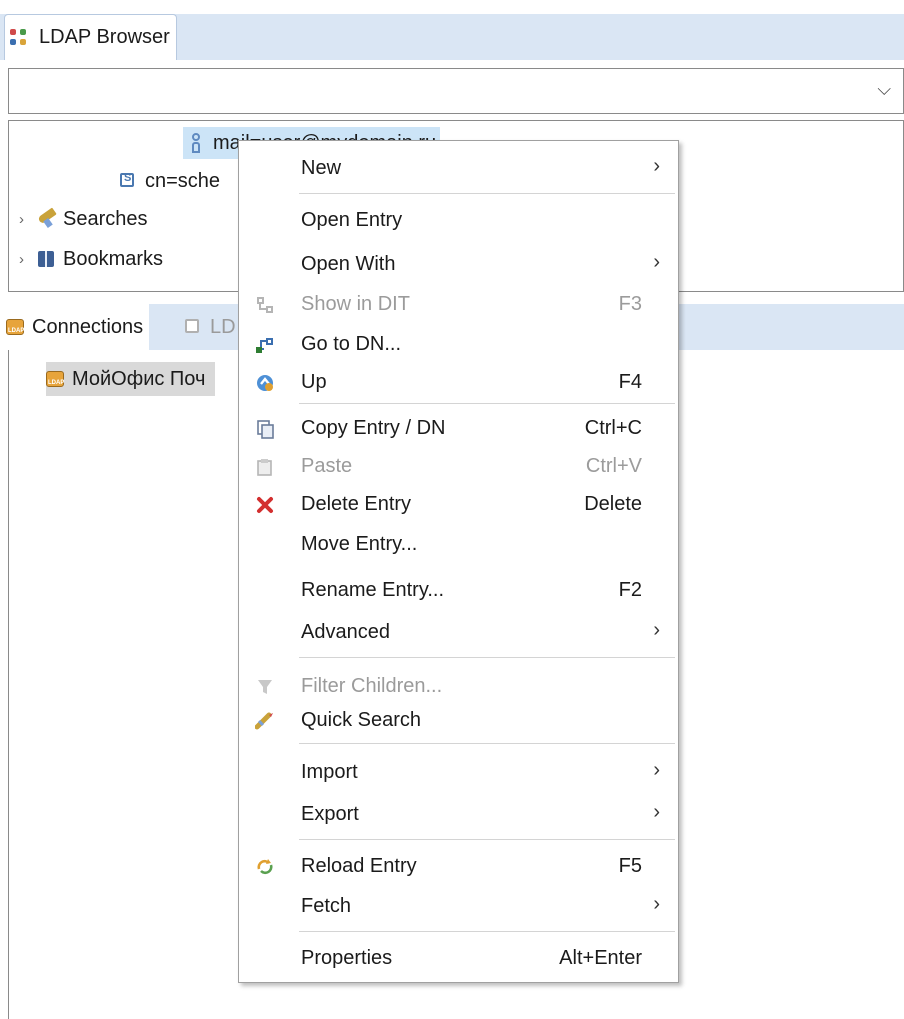  What do you see at coordinates (348, 264) in the screenshot?
I see `menu-item-label: Open With` at bounding box center [348, 264].